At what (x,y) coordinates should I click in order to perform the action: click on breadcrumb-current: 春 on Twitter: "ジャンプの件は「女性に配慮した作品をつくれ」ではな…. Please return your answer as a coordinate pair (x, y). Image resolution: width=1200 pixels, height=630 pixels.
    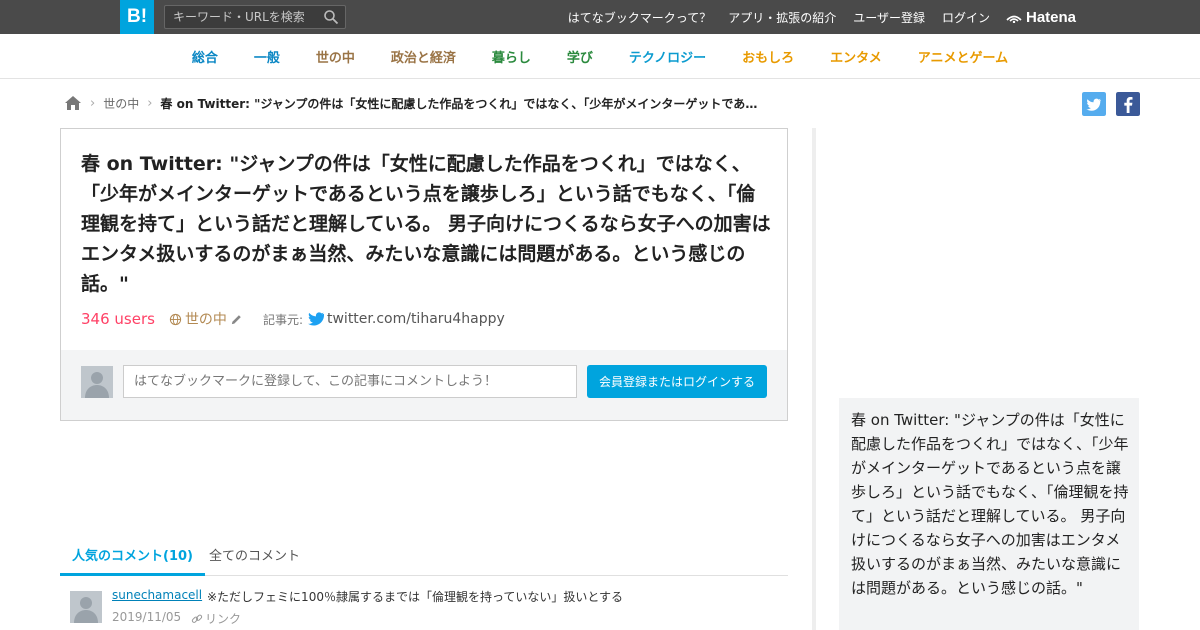
    Looking at the image, I should click on (459, 103).